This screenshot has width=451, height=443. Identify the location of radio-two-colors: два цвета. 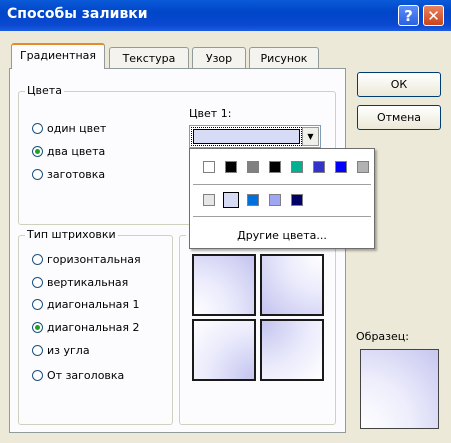
(68, 151).